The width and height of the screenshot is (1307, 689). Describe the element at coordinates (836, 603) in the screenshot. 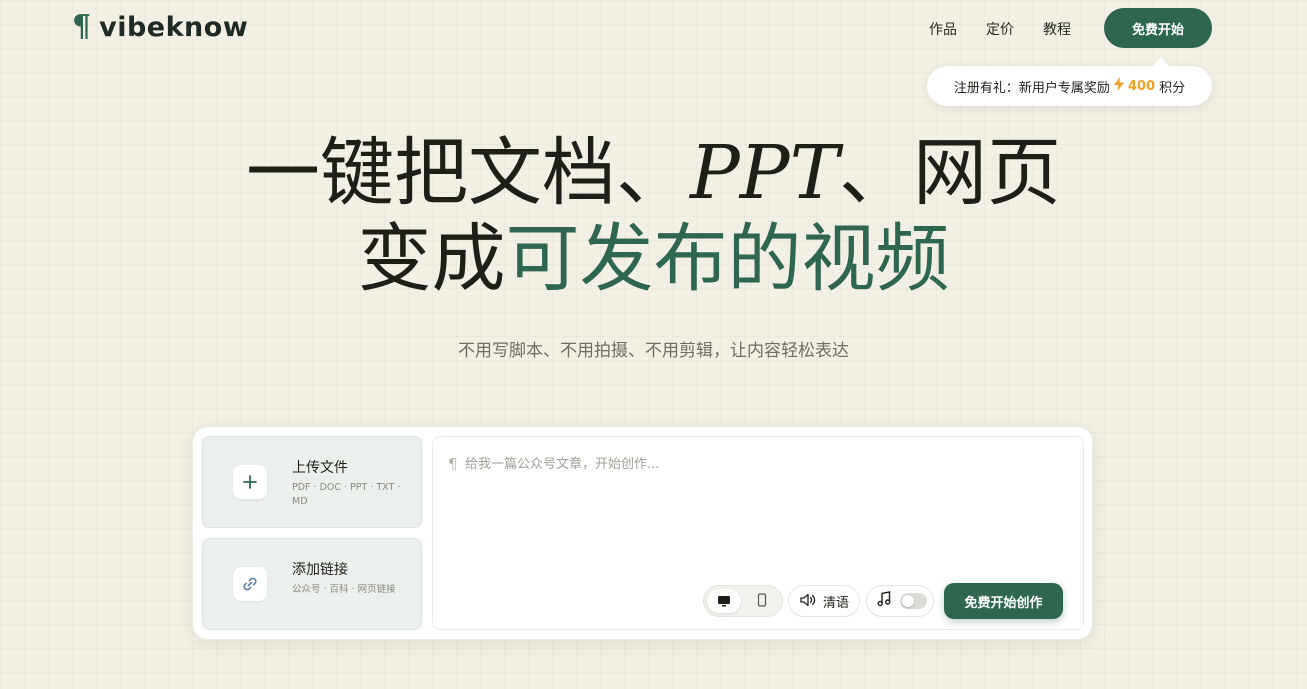

I see `voice-label: 清语` at that location.